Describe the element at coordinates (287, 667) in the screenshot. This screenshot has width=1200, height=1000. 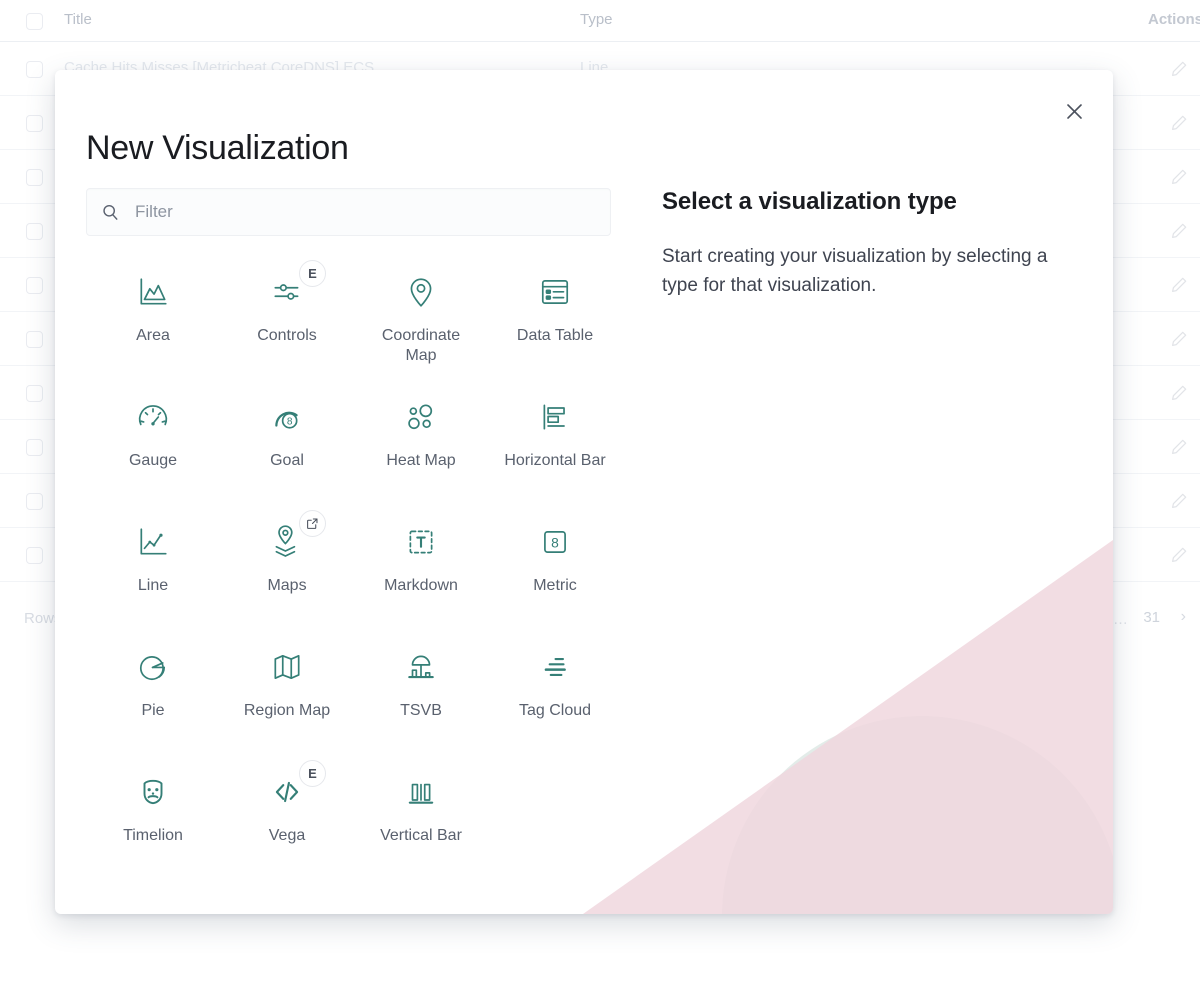
I see `region-map-icon` at that location.